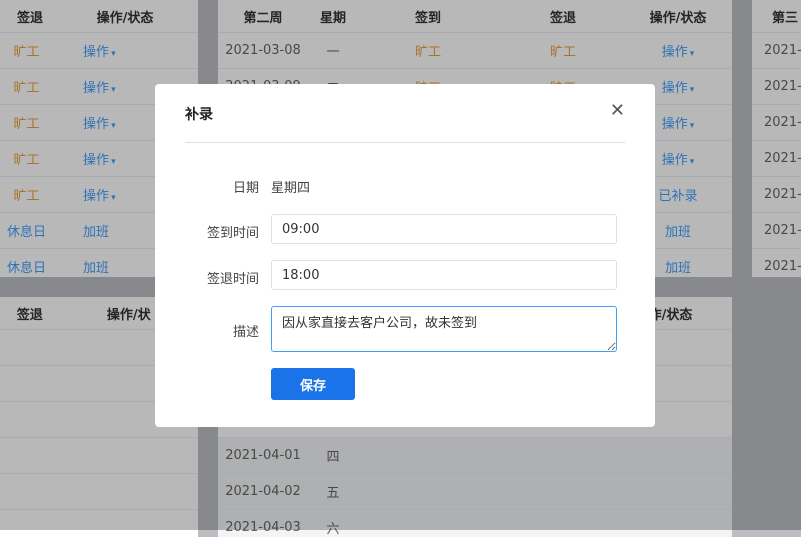  Describe the element at coordinates (245, 188) in the screenshot. I see `date-label: 日期` at that location.